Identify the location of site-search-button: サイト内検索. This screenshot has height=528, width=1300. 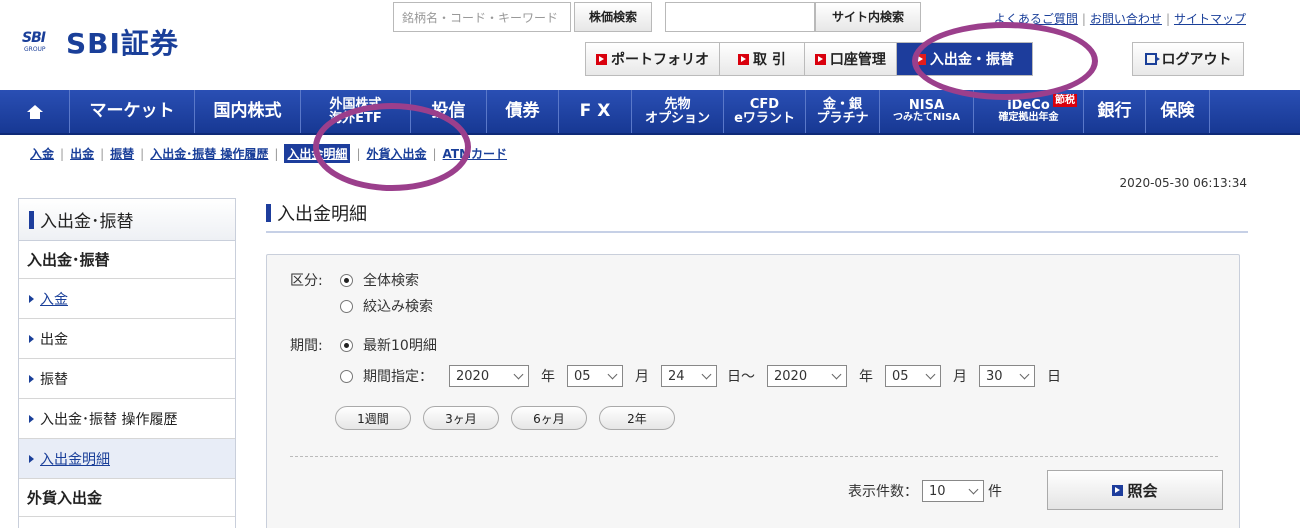
(868, 17).